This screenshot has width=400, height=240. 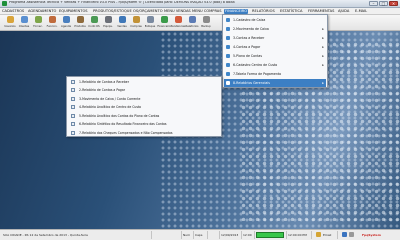 What do you see at coordinates (177, 11) in the screenshot?
I see `menu-vendas: MENU VENDAS` at bounding box center [177, 11].